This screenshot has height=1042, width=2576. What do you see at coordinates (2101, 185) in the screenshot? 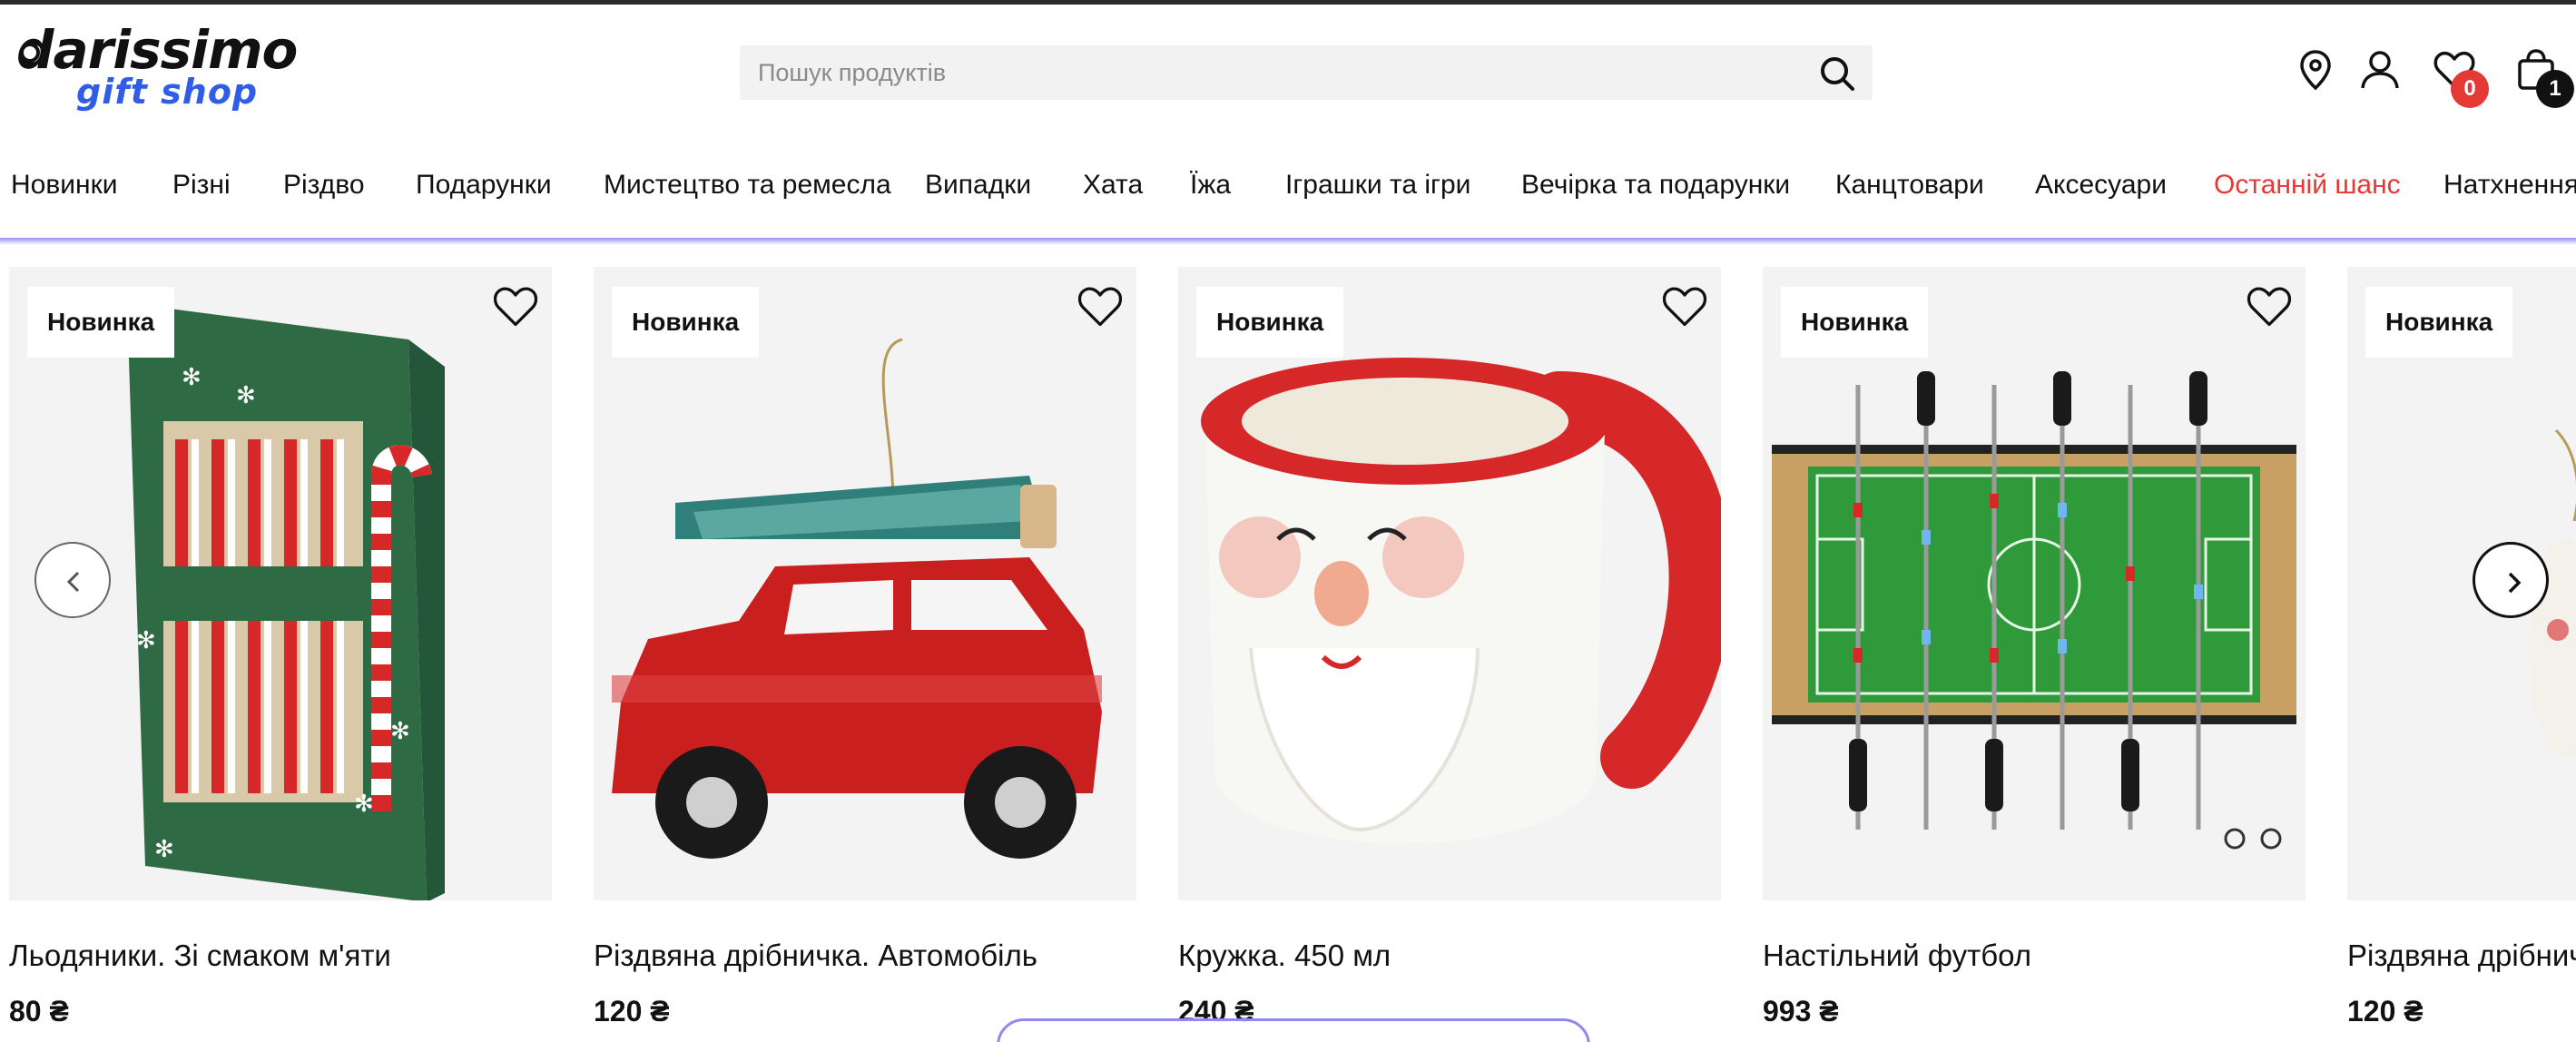
I see `nav-item-accessories: Аксесуари` at bounding box center [2101, 185].